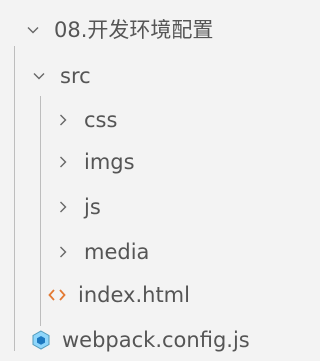 This screenshot has width=320, height=361. What do you see at coordinates (92, 206) in the screenshot?
I see `js-folder-label: js` at bounding box center [92, 206].